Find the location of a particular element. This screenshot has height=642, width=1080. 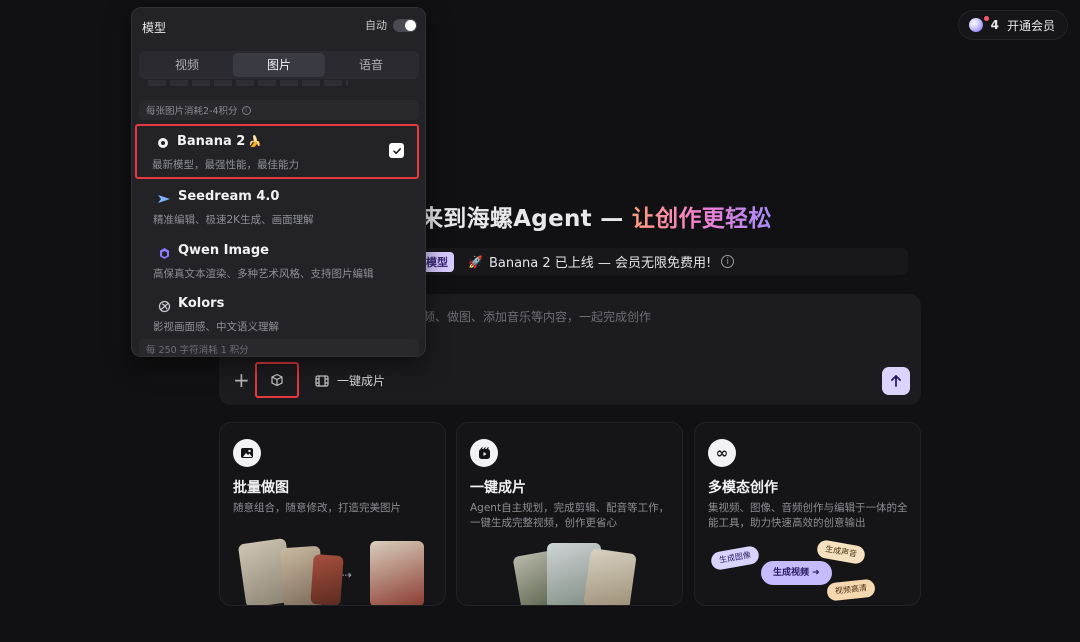

oneclick-video-button: 一键成片 is located at coordinates (350, 380).